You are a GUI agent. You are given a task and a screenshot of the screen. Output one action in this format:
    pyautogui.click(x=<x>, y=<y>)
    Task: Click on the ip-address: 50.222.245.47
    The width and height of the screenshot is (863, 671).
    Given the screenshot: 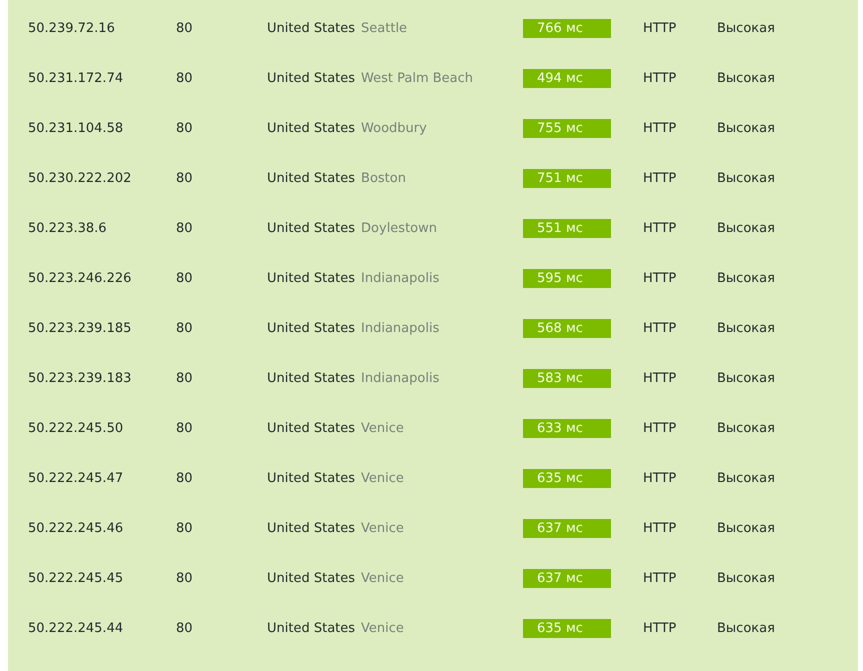 What is the action you would take?
    pyautogui.click(x=75, y=478)
    